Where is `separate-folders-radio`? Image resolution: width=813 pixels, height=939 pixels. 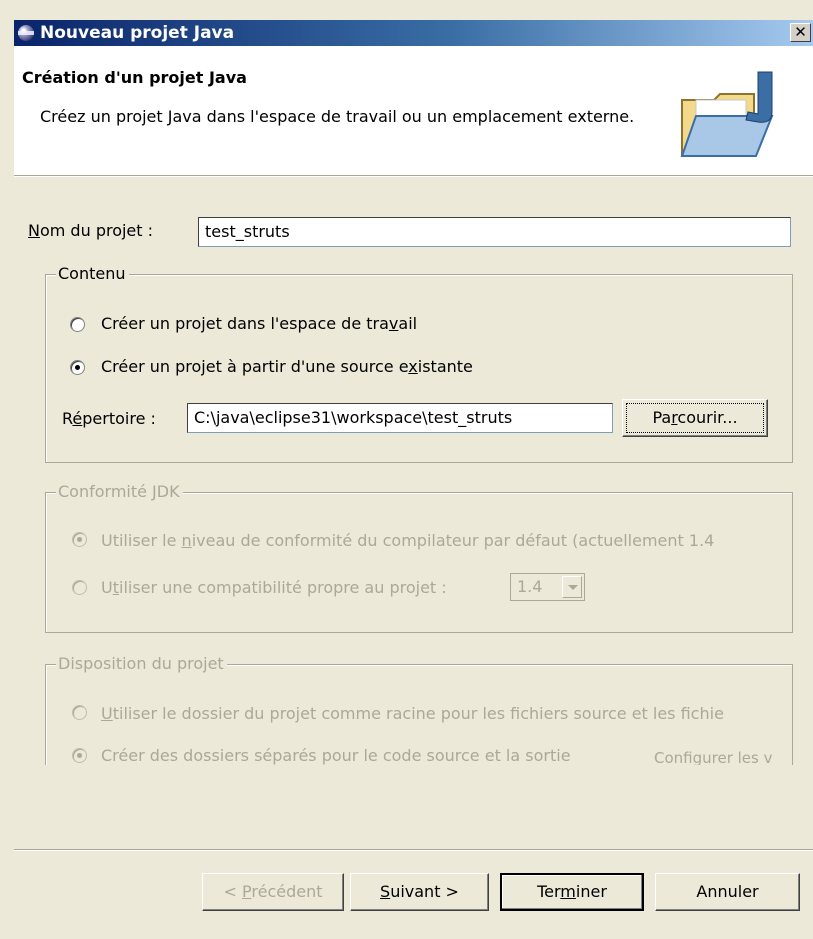 separate-folders-radio is located at coordinates (79, 755).